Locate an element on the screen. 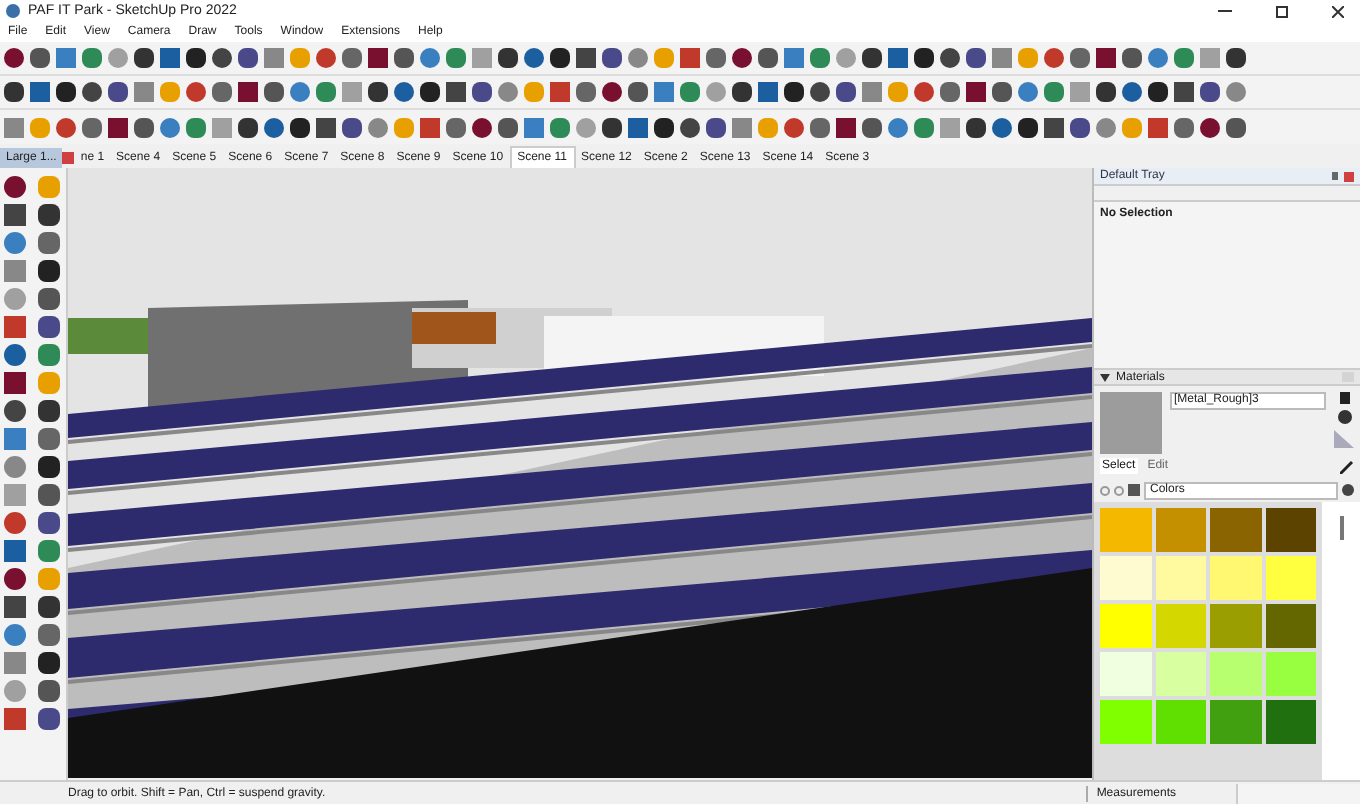 This screenshot has width=1360, height=804. app-logo-icon is located at coordinates (13, 11).